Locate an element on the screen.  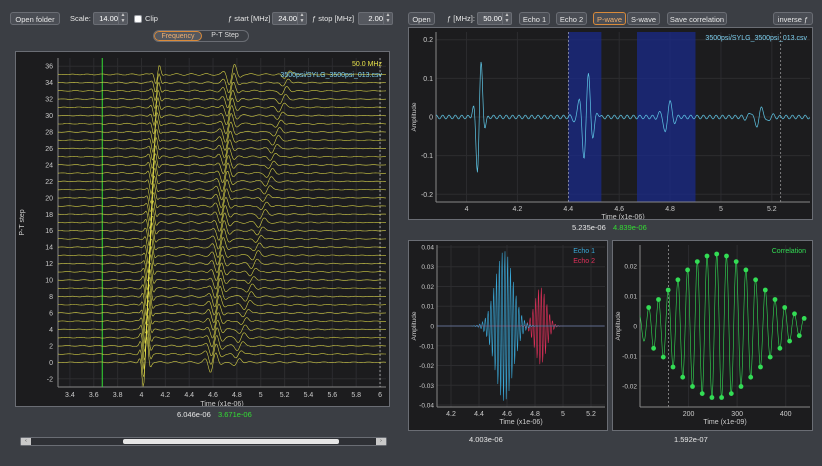
y-tick-label: -0.2 is located at coordinates (427, 195).